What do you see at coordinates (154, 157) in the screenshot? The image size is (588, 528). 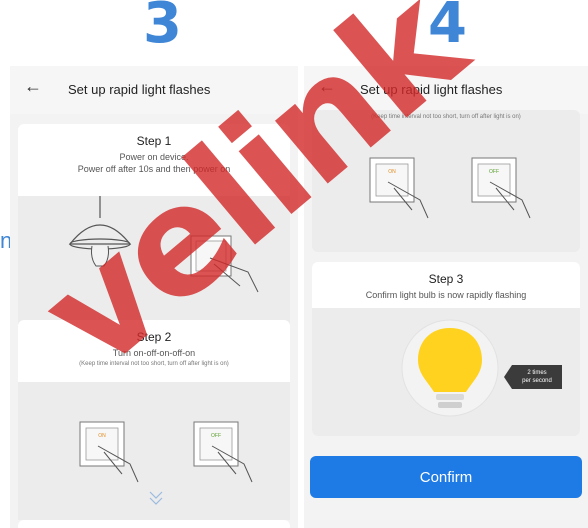 I see `step-1-line-1: Power on device.` at bounding box center [154, 157].